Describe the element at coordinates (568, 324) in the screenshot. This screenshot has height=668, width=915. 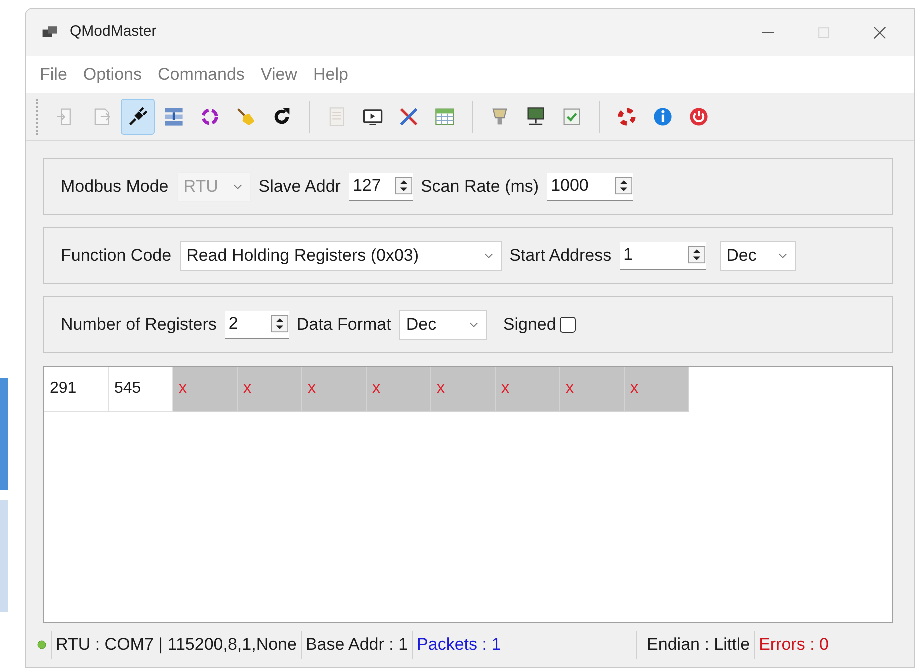
I see `signed-checkbox` at that location.